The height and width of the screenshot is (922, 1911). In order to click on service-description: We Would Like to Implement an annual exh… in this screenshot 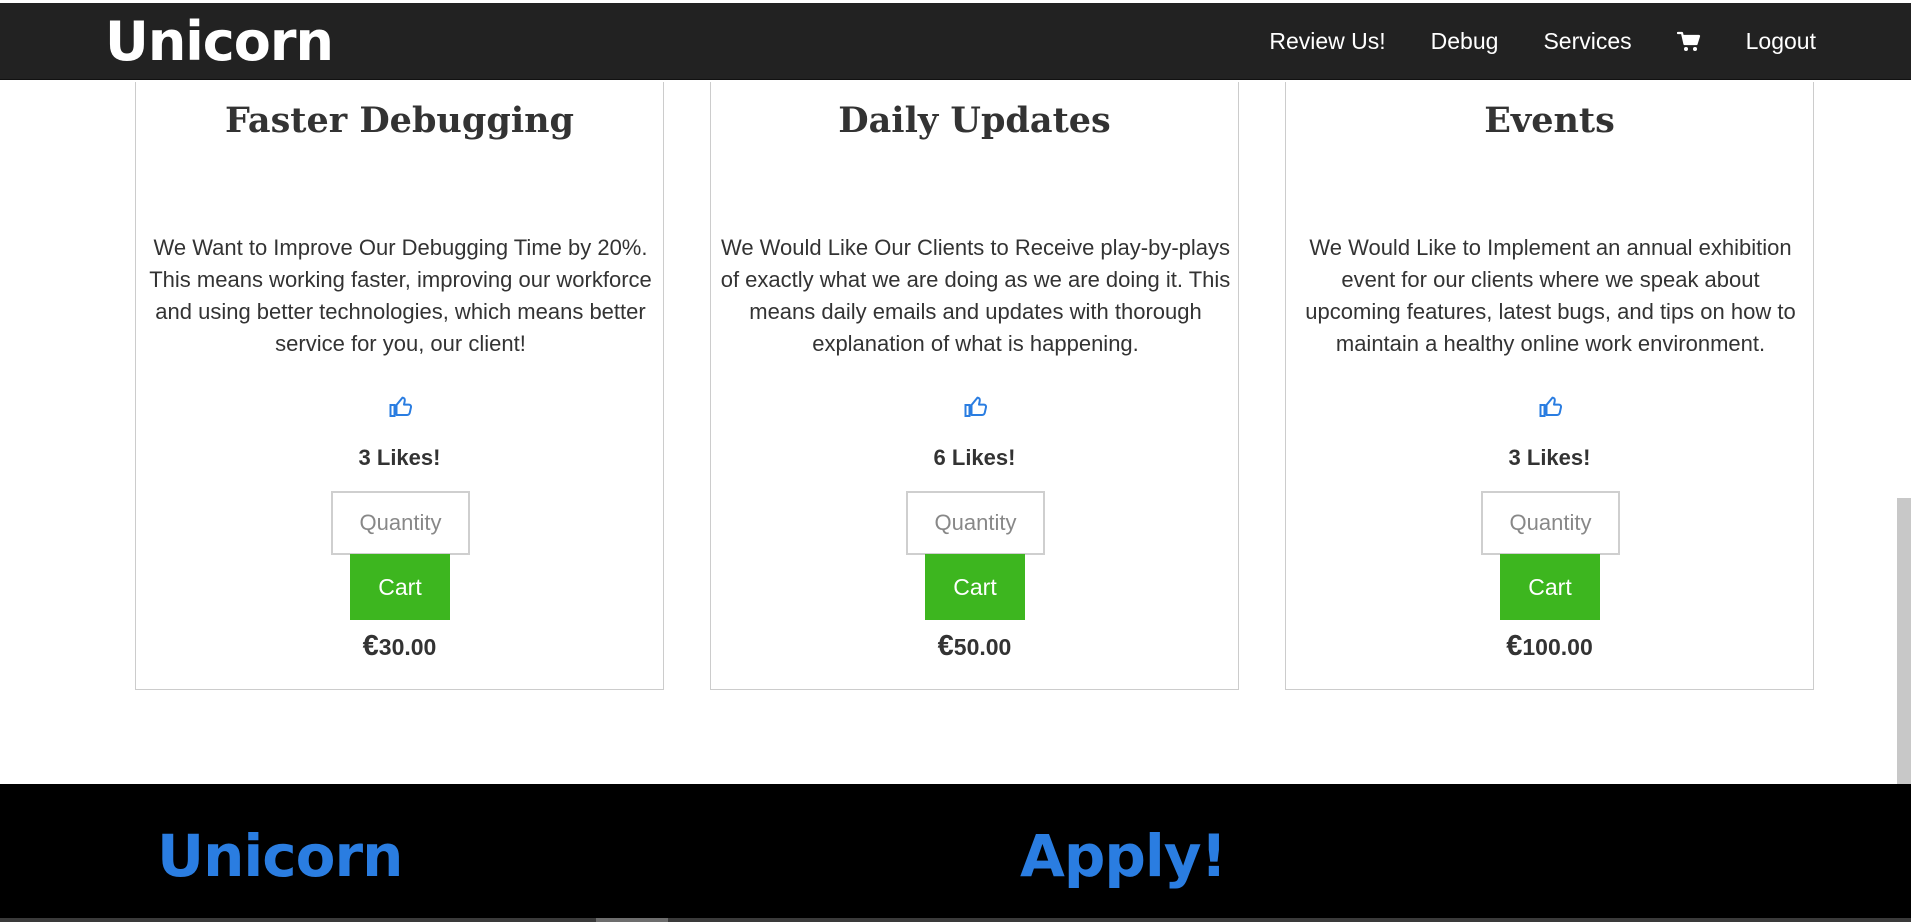, I will do `click(1550, 295)`.